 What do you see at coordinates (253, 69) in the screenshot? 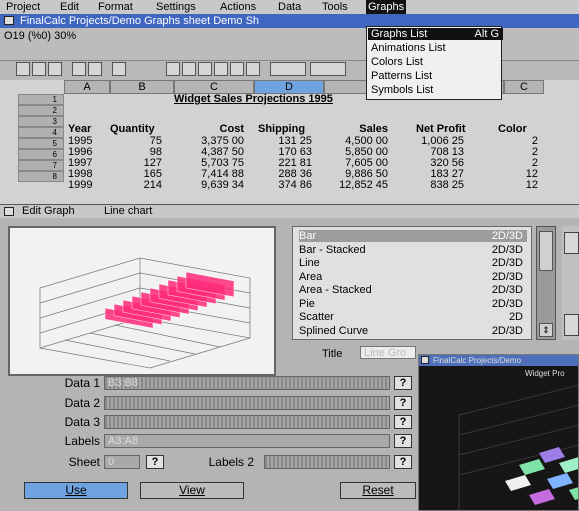
I see `tool-align-right-icon` at bounding box center [253, 69].